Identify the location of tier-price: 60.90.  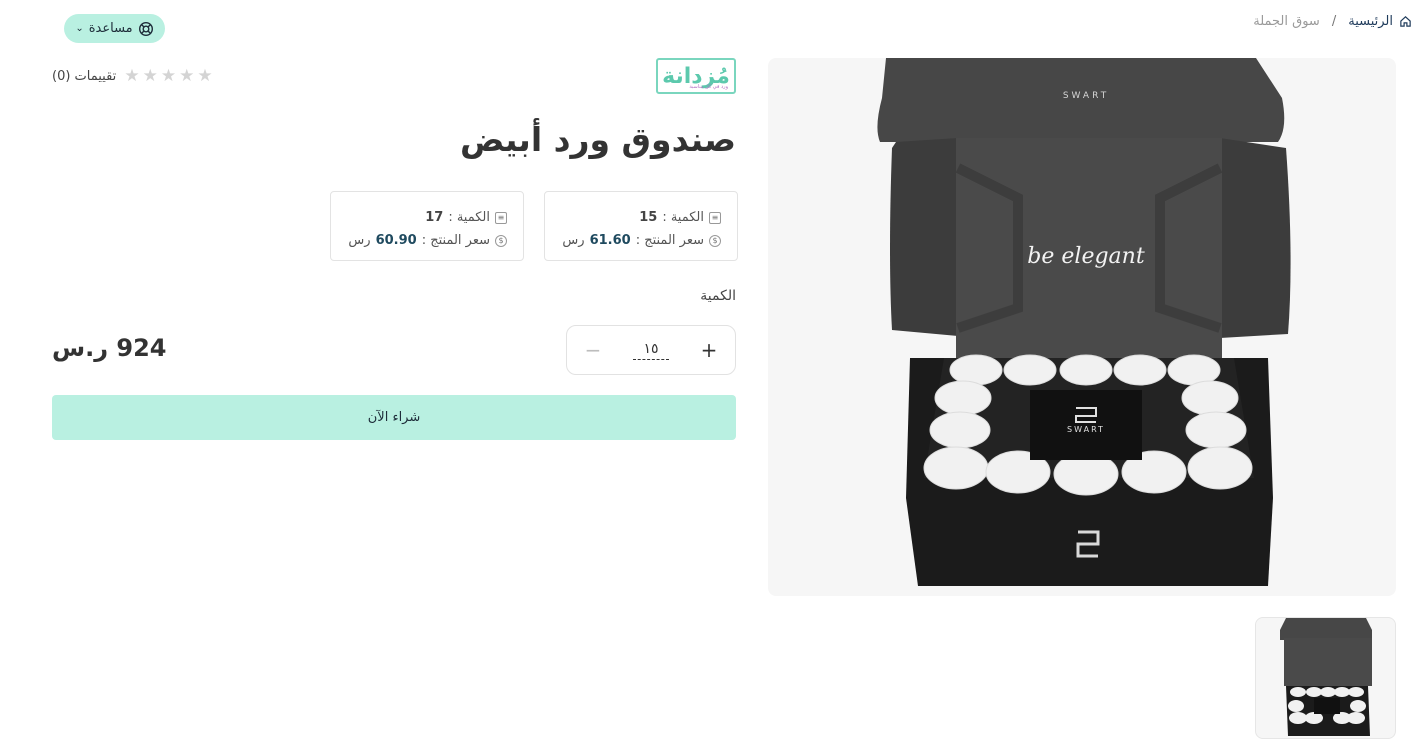
(396, 240).